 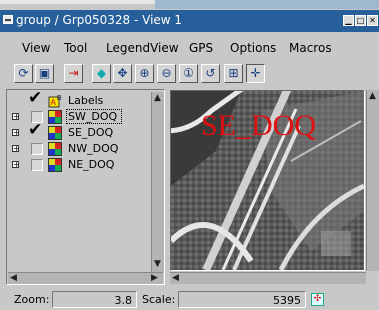 What do you see at coordinates (122, 73) in the screenshot?
I see `pan-icon: ✥` at bounding box center [122, 73].